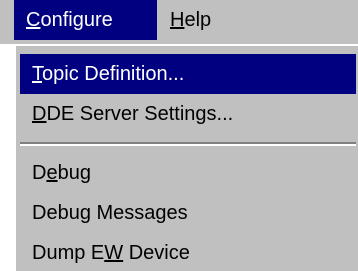 Image resolution: width=358 pixels, height=271 pixels. I want to click on menu-separator, so click(188, 144).